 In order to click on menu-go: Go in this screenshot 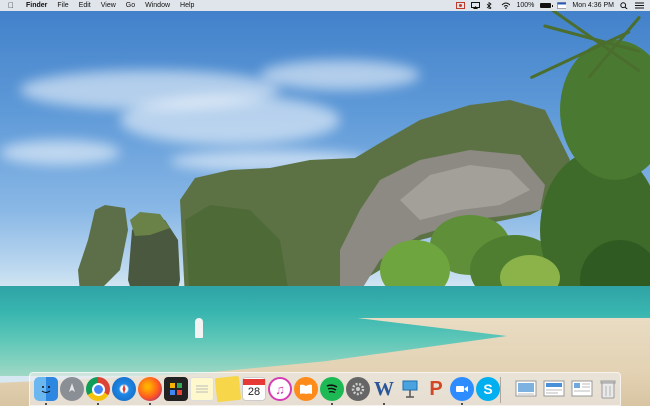, I will do `click(130, 5)`.